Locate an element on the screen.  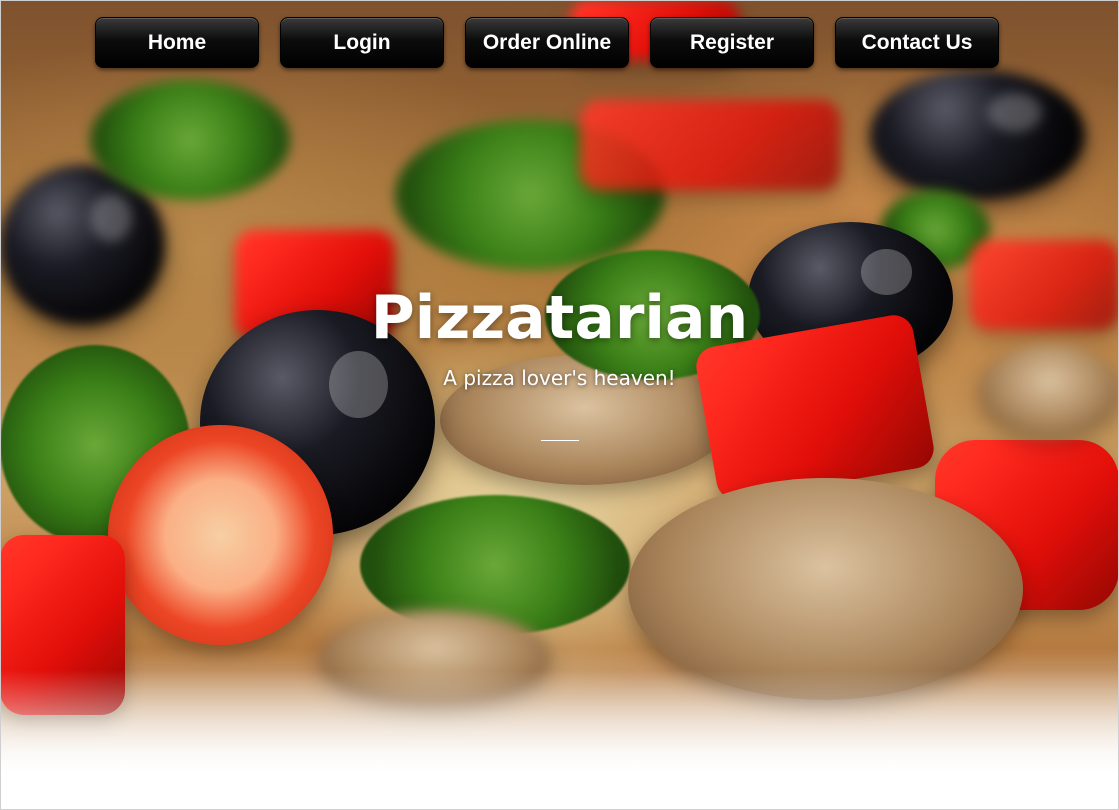
nav-contact-us-button: Contact Us is located at coordinates (917, 42).